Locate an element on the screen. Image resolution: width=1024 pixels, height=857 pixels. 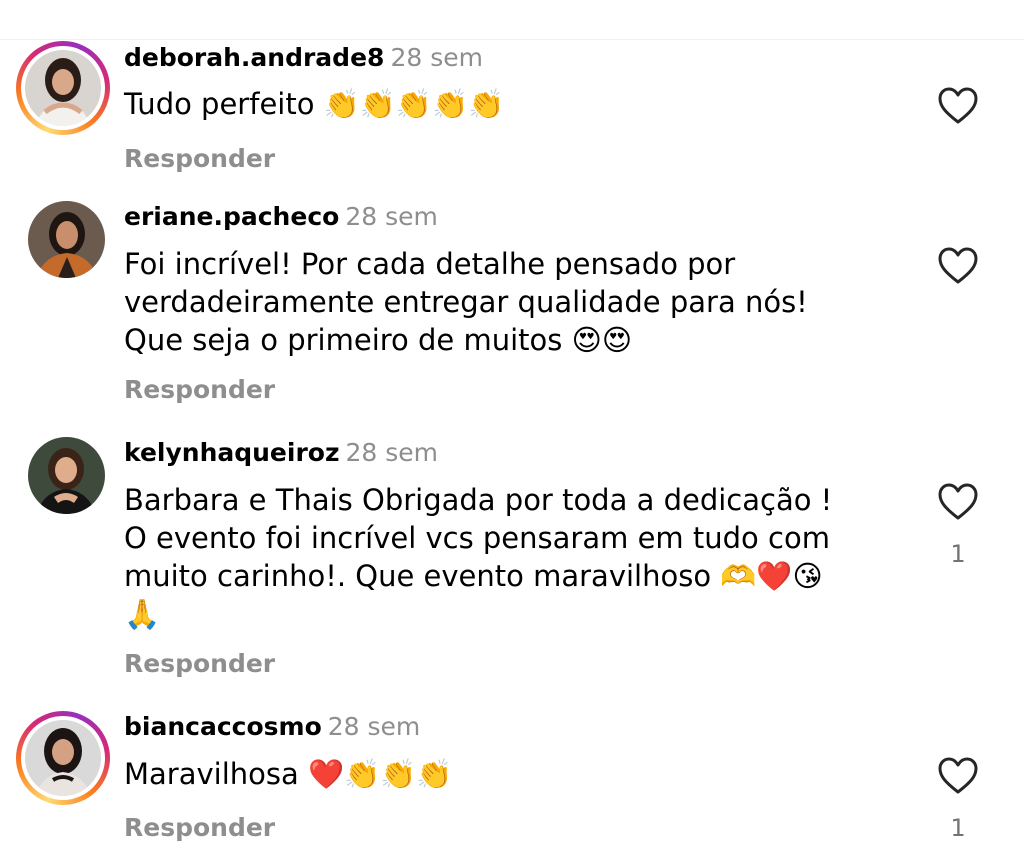
comment-header: deborah.andrade8 28 sem is located at coordinates (303, 58).